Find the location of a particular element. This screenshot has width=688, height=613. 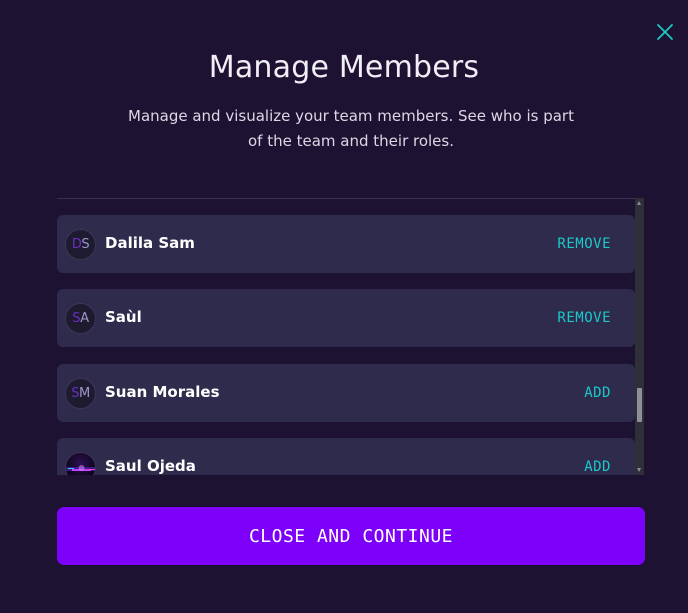

member-name: Suan Morales is located at coordinates (162, 392).